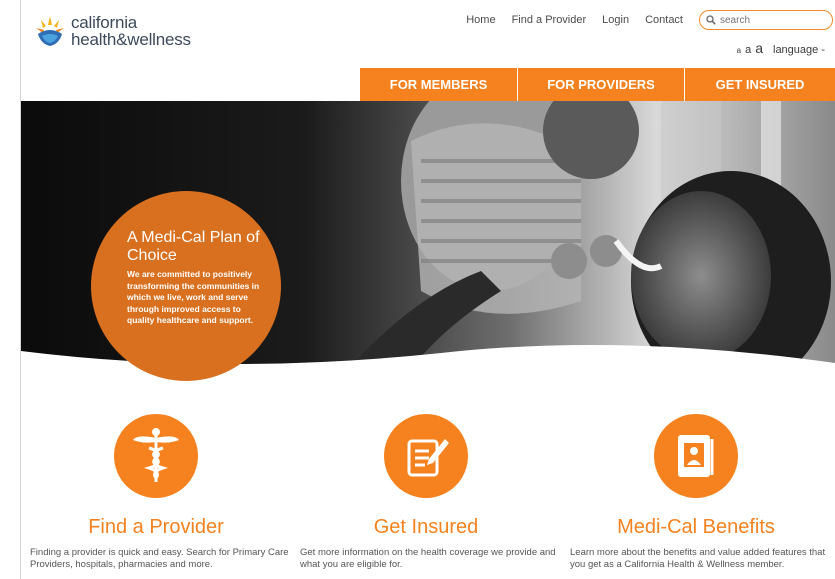  Describe the element at coordinates (480, 20) in the screenshot. I see `nav-link-home: Home` at that location.